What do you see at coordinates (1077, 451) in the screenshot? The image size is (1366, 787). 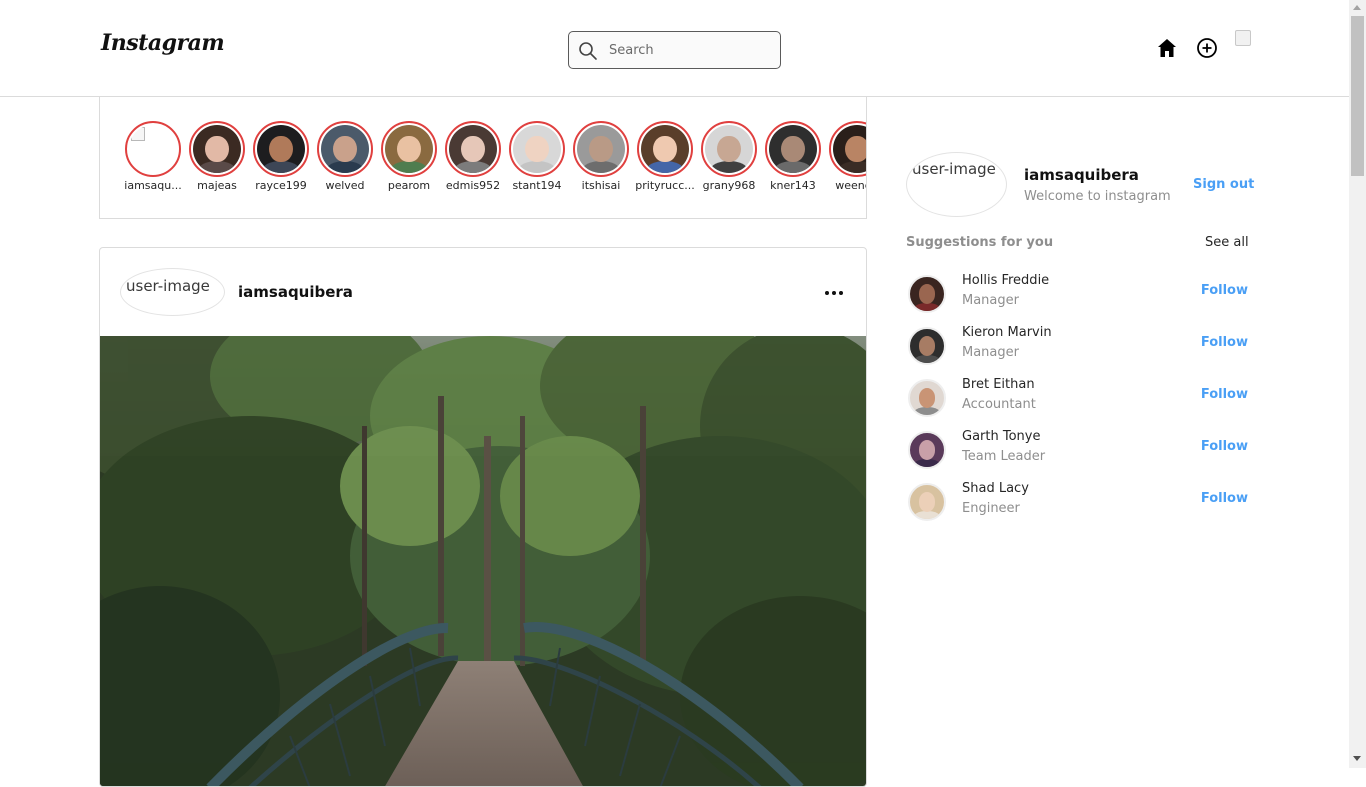 I see `suggestion-row: Garth Tonye Team Leader Follow` at bounding box center [1077, 451].